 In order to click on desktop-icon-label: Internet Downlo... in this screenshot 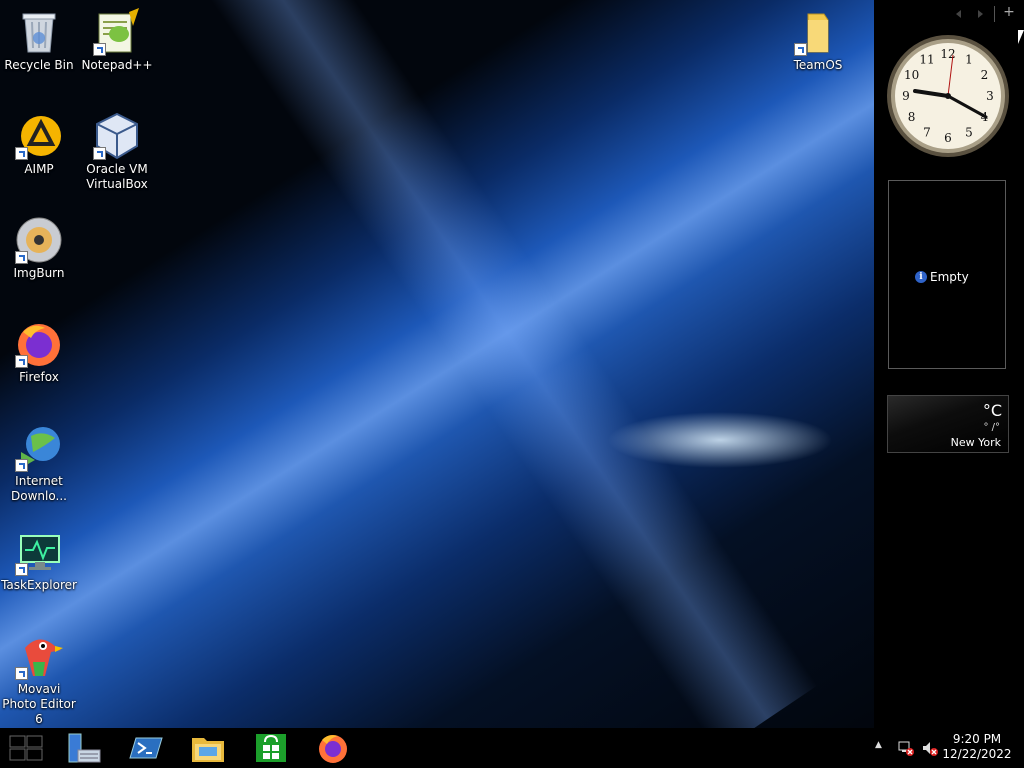, I will do `click(39, 488)`.